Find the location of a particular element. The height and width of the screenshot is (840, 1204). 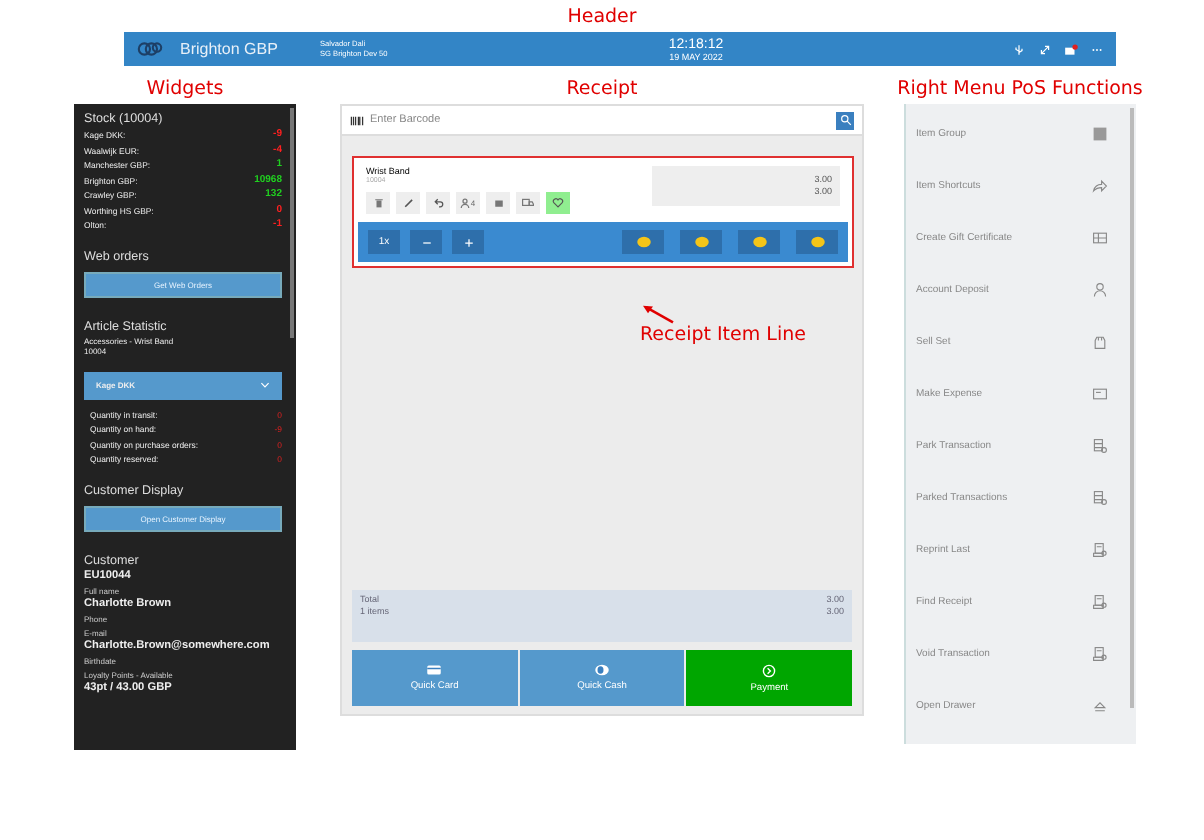

increase-button is located at coordinates (468, 242).